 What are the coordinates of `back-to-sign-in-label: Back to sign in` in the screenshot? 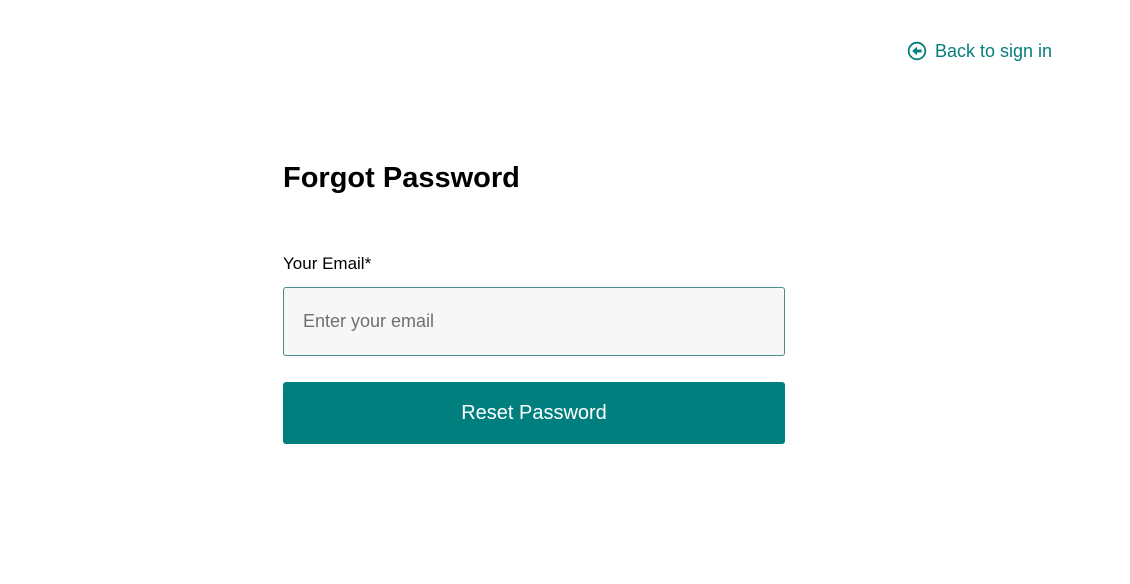 It's located at (994, 51).